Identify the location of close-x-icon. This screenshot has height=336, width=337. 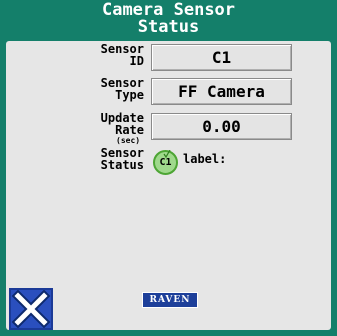
(31, 309).